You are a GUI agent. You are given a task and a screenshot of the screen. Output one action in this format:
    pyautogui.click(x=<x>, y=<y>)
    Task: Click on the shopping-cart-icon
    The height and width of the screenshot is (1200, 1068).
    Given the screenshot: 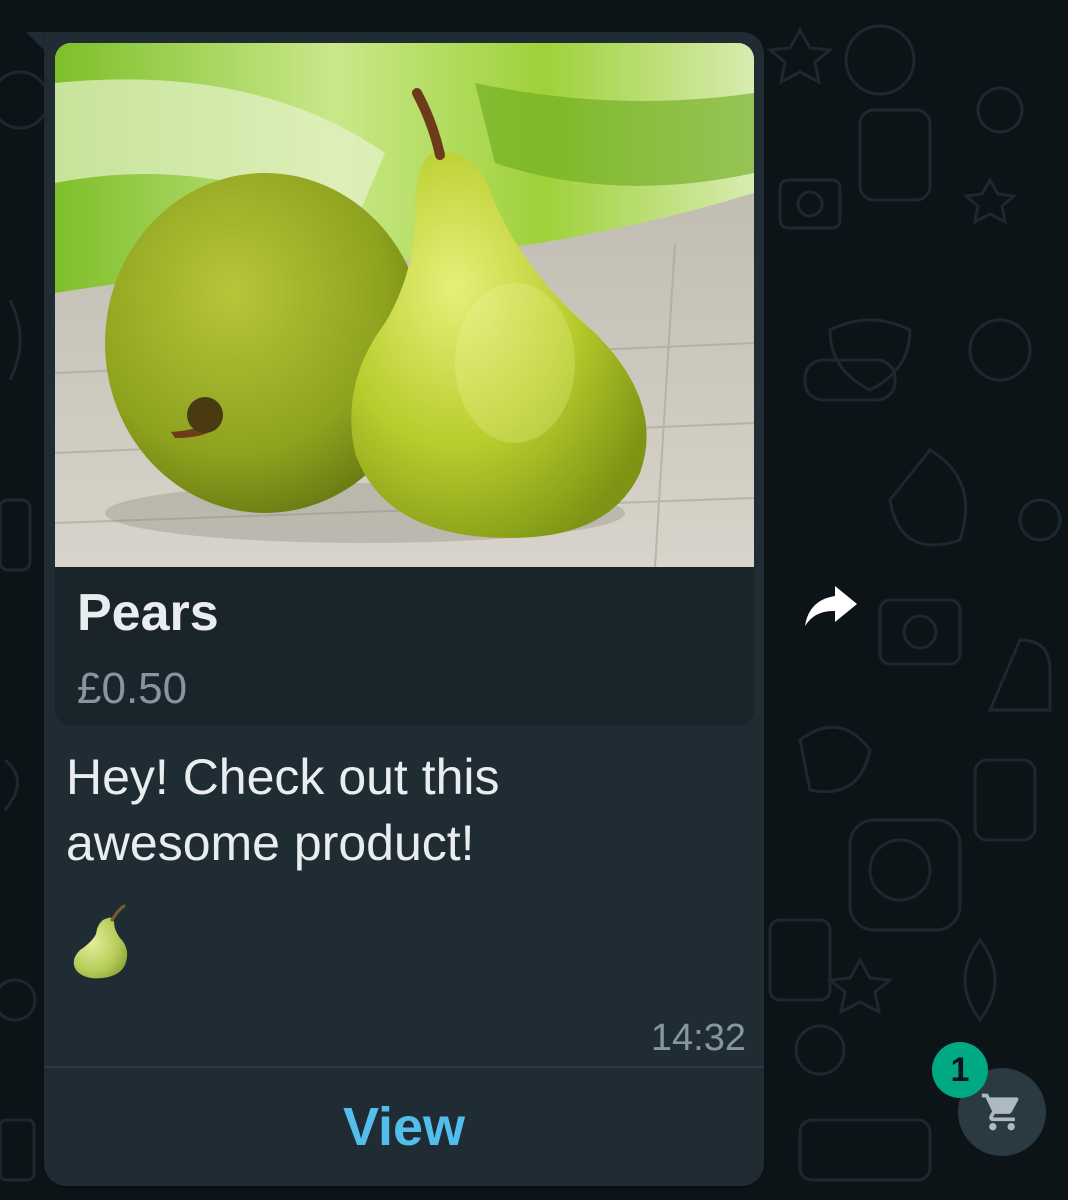 What is the action you would take?
    pyautogui.click(x=1000, y=1112)
    